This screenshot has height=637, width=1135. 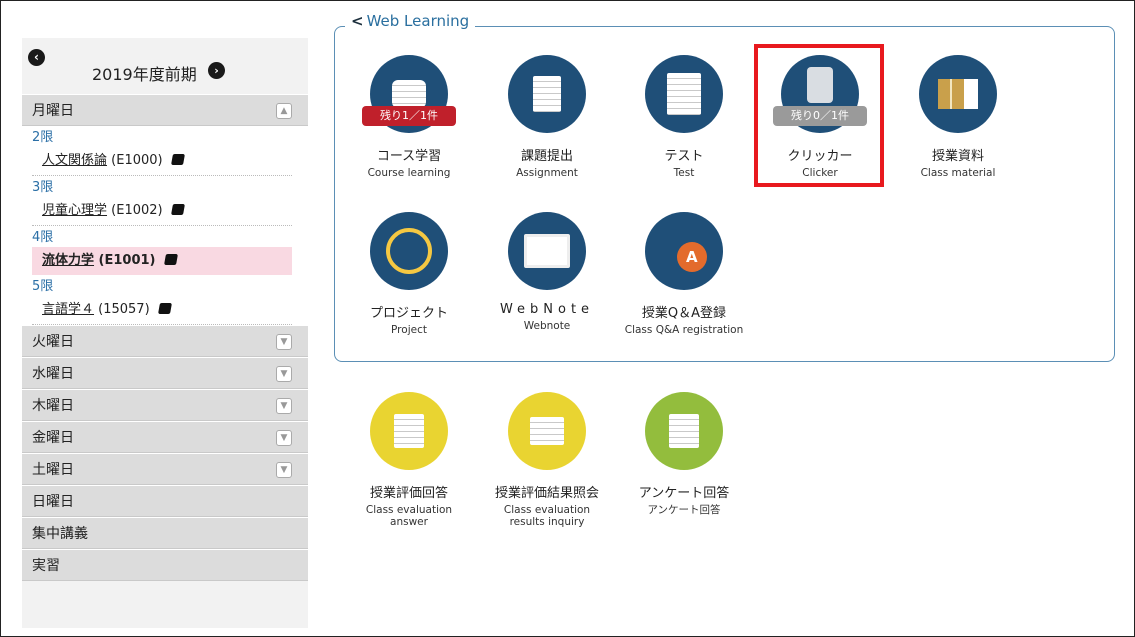 I want to click on course-learning-icon: 残り1／1件, so click(x=409, y=94).